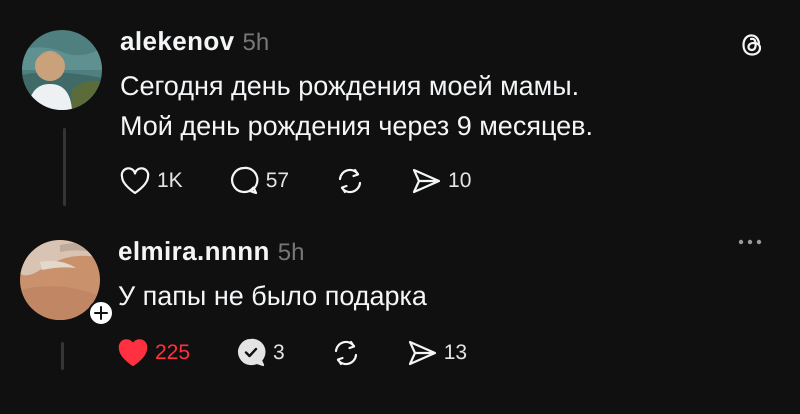 The width and height of the screenshot is (800, 414). I want to click on comment-icon, so click(243, 181).